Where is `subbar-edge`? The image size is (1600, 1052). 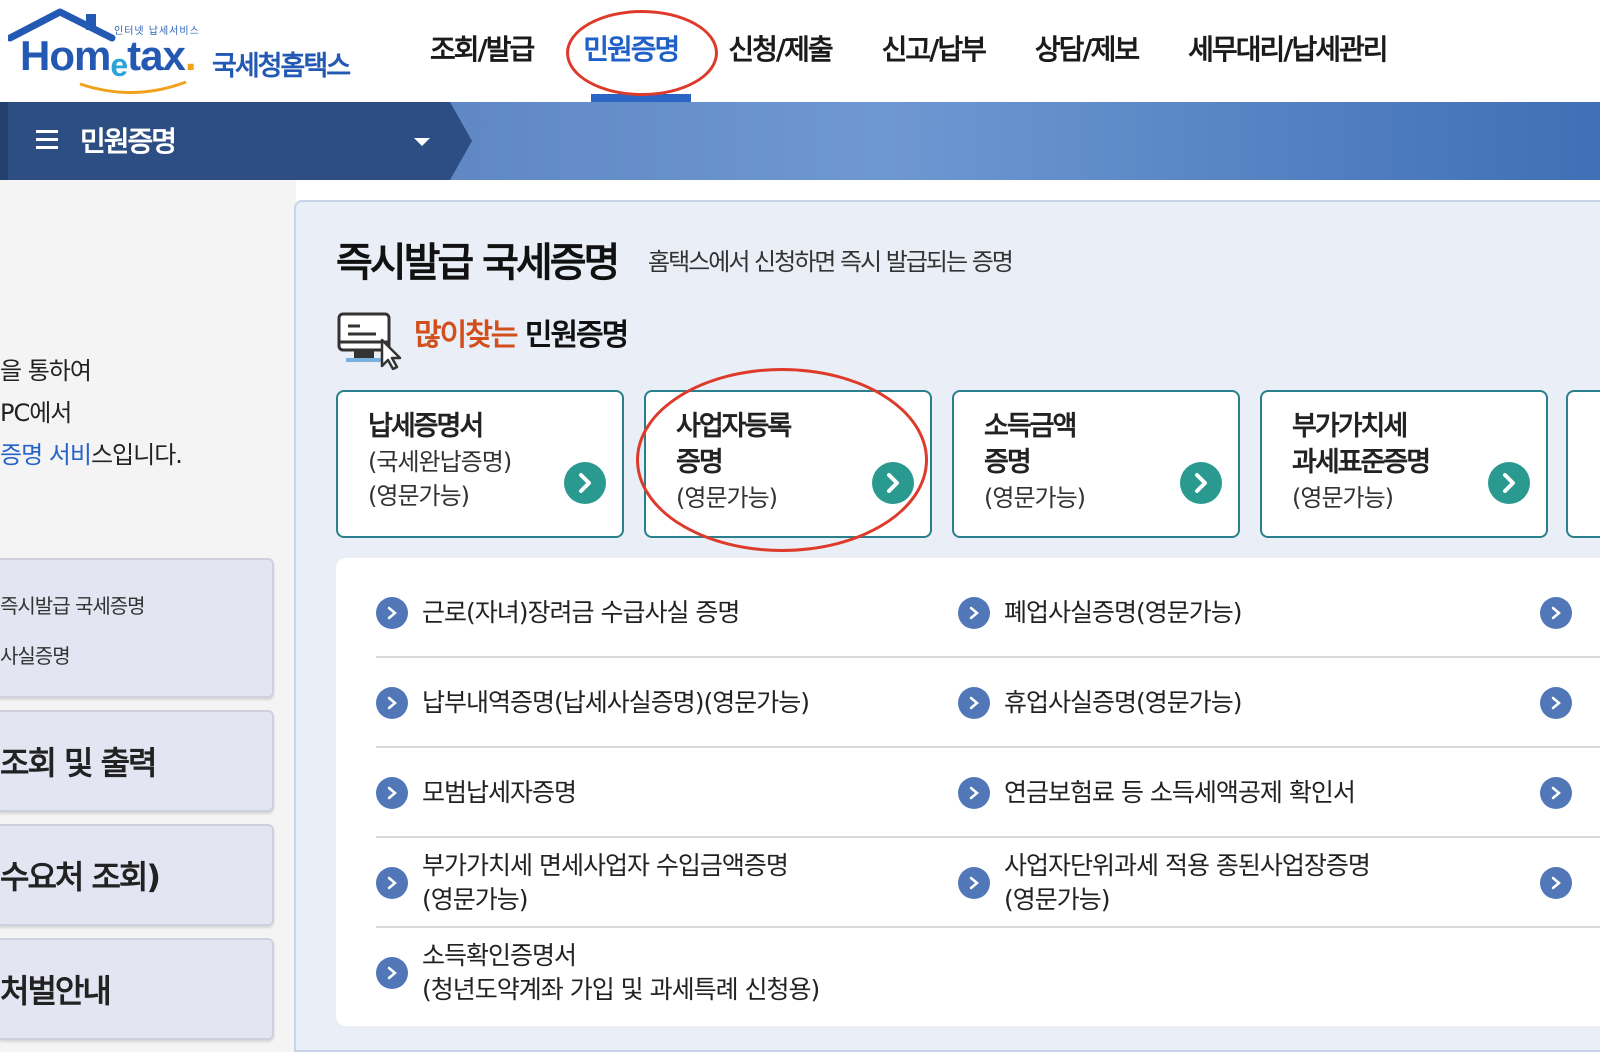
subbar-edge is located at coordinates (4, 141).